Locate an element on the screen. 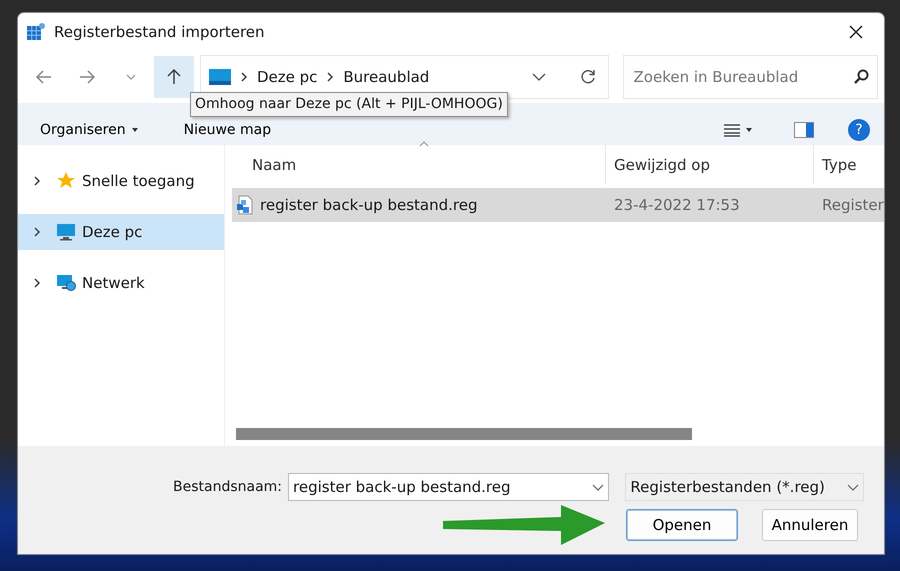  list-view-icon is located at coordinates (732, 130).